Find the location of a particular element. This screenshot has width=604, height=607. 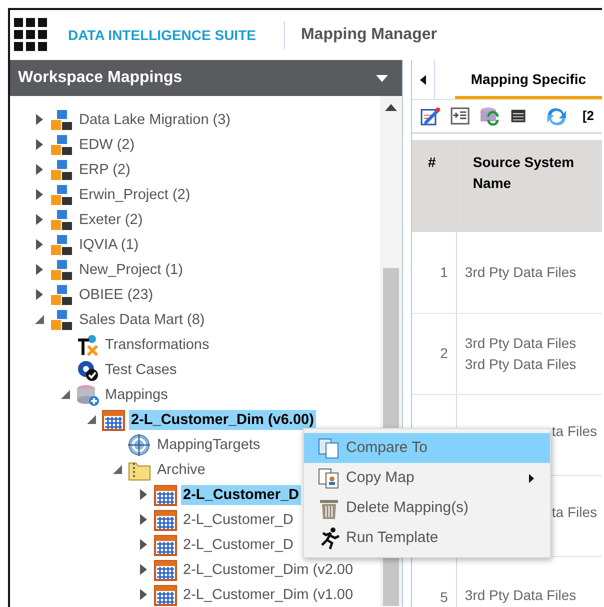

panel-title: Workspace Mappings is located at coordinates (100, 78).